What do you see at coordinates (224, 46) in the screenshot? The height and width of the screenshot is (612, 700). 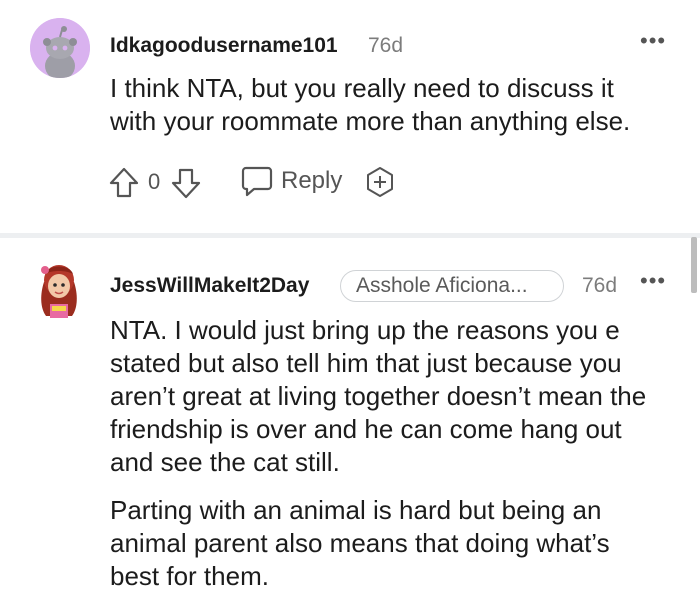 I see `comment-username: Idkagoodusername101` at bounding box center [224, 46].